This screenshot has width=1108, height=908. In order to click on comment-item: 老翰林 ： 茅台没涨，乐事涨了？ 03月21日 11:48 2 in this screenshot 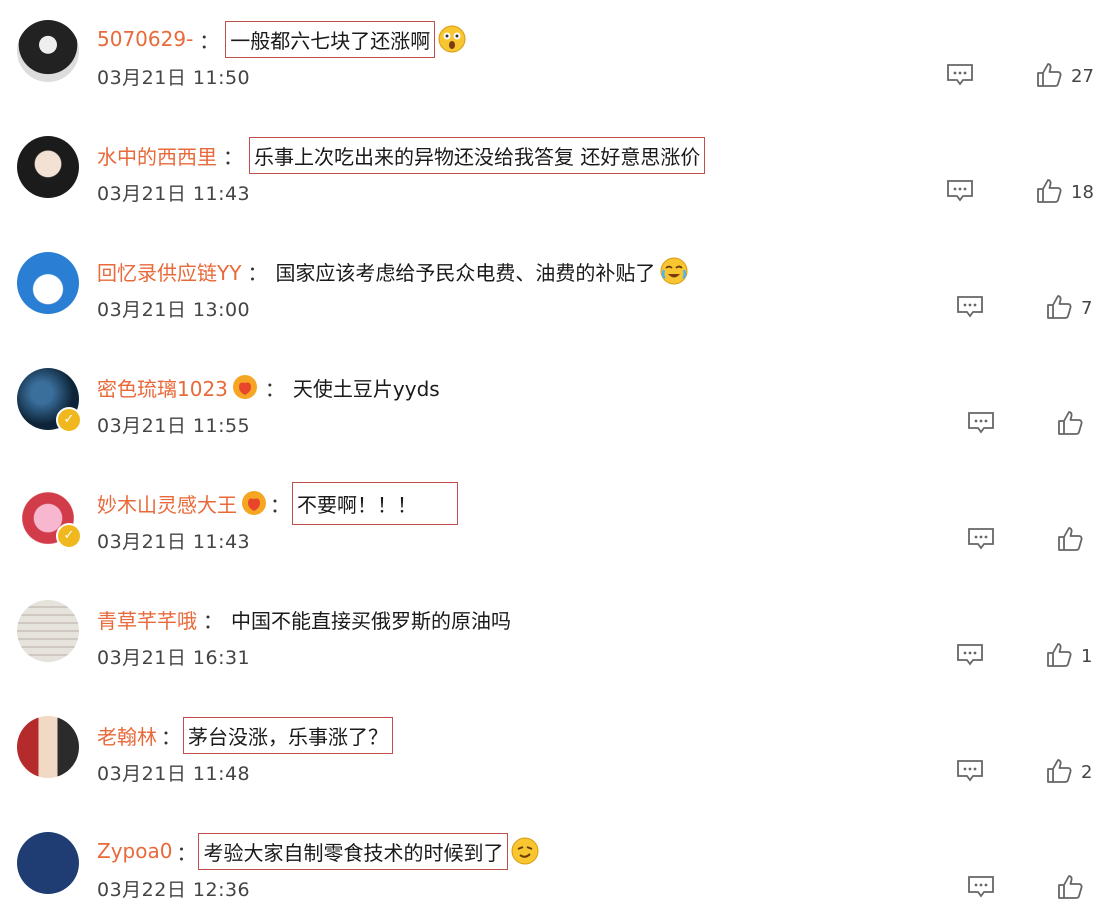, I will do `click(554, 754)`.